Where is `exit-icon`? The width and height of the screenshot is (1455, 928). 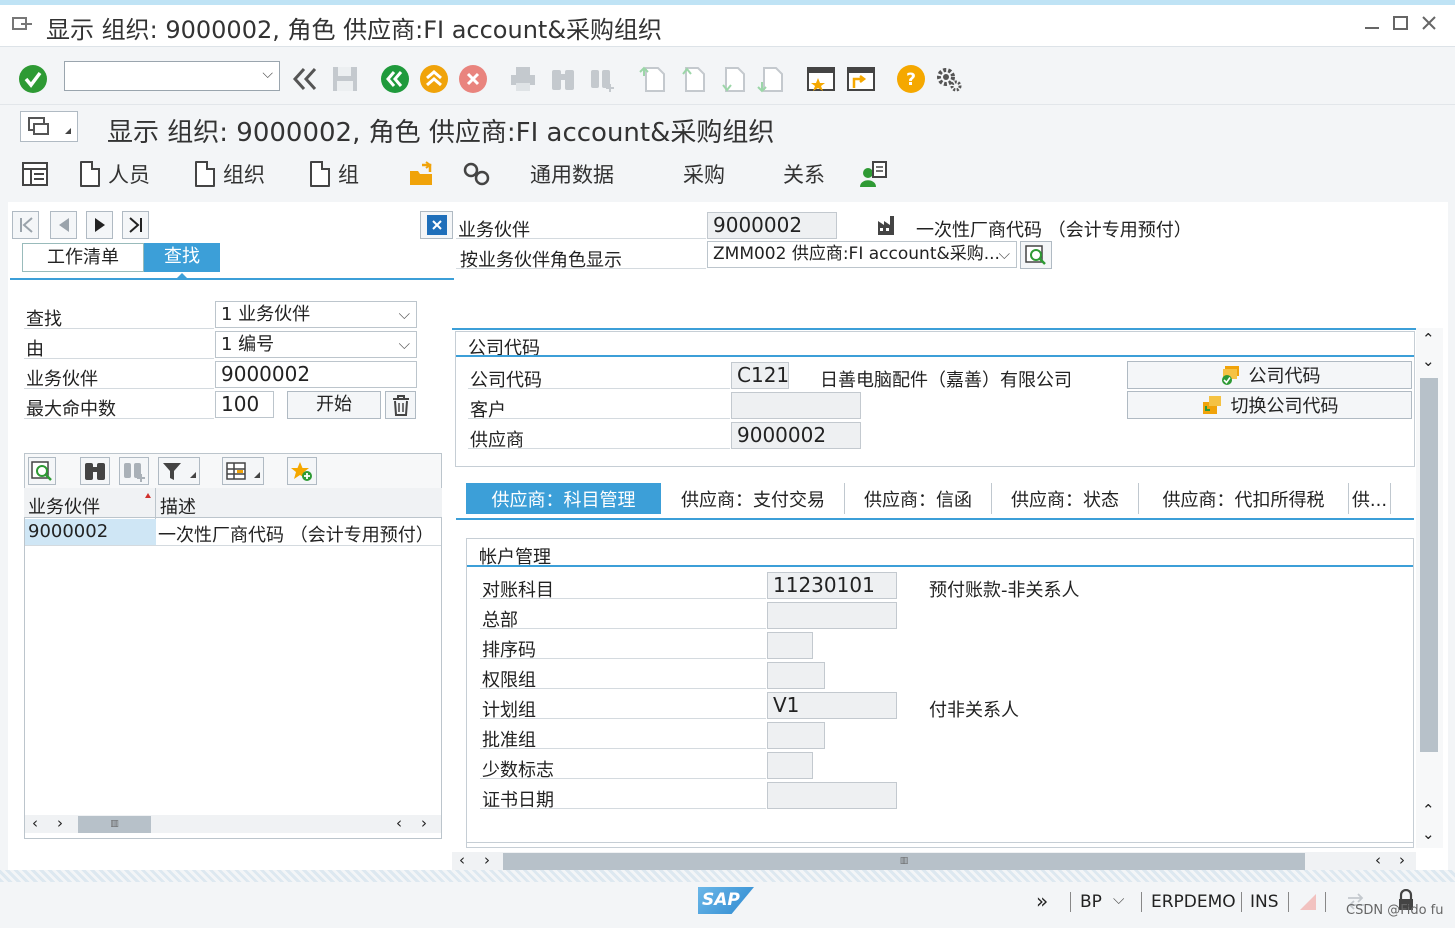 exit-icon is located at coordinates (434, 79).